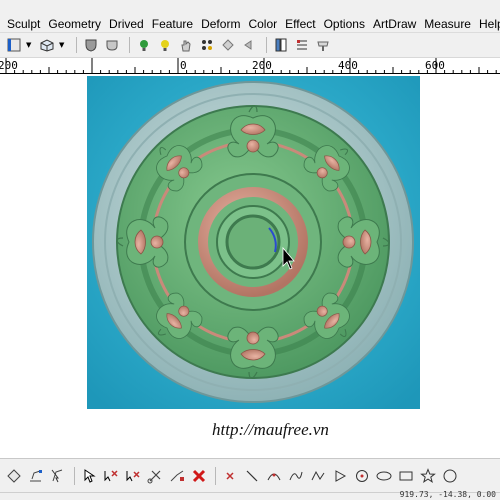 The height and width of the screenshot is (500, 500). I want to click on drawing-toolbar, so click(250, 475).